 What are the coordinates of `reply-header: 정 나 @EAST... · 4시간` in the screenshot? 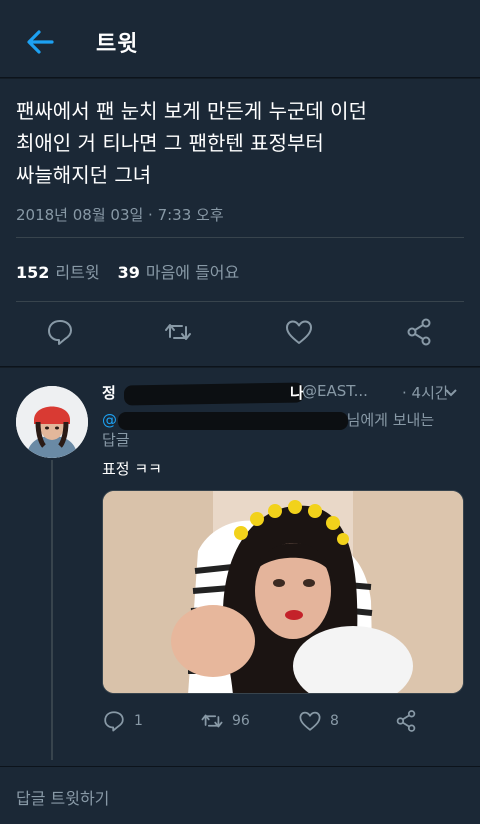 It's located at (283, 394).